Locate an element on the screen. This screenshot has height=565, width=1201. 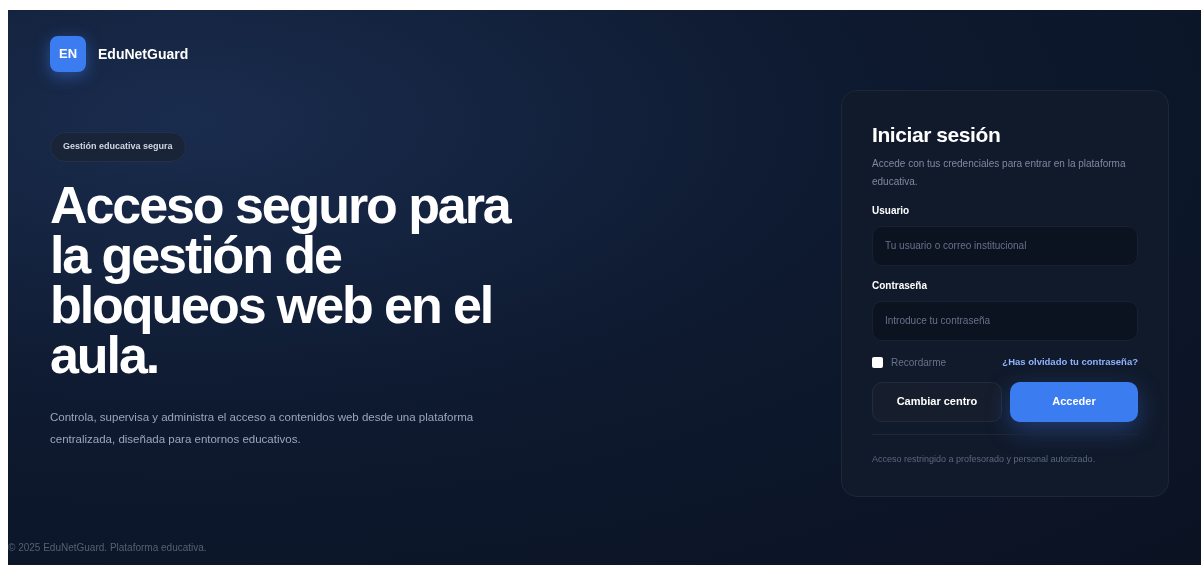
input-field: Tu usuario o correo institucional is located at coordinates (1005, 245).